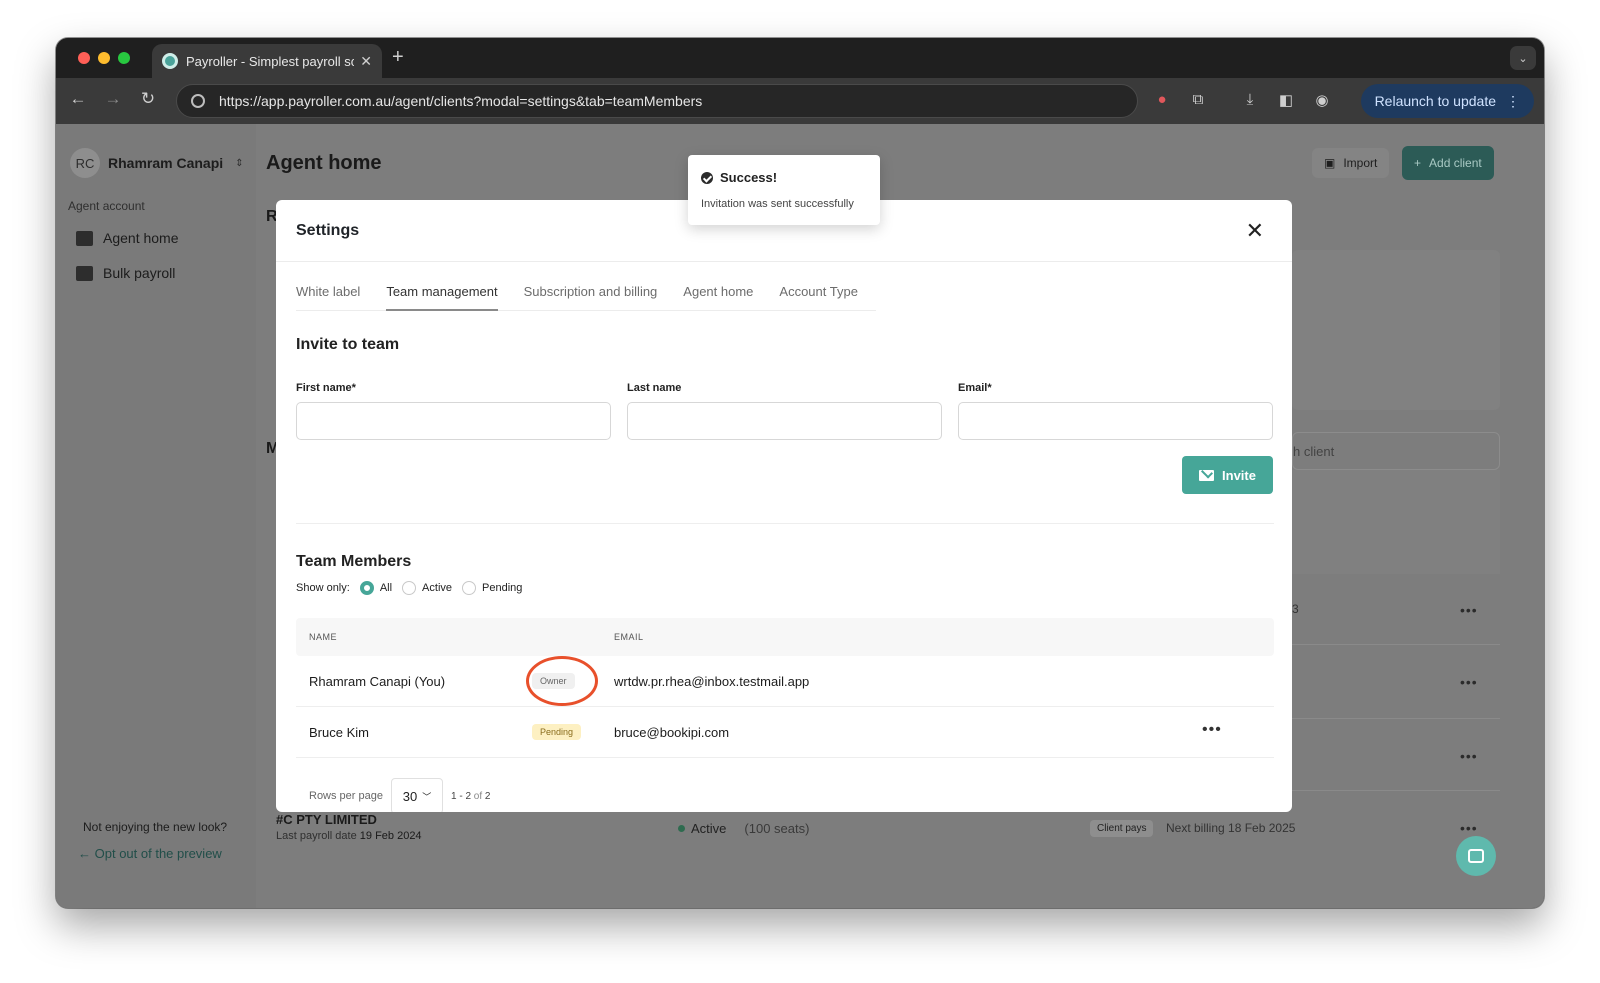 This screenshot has width=1600, height=983. Describe the element at coordinates (672, 732) in the screenshot. I see `member-email: bruce@bookipi.com` at that location.